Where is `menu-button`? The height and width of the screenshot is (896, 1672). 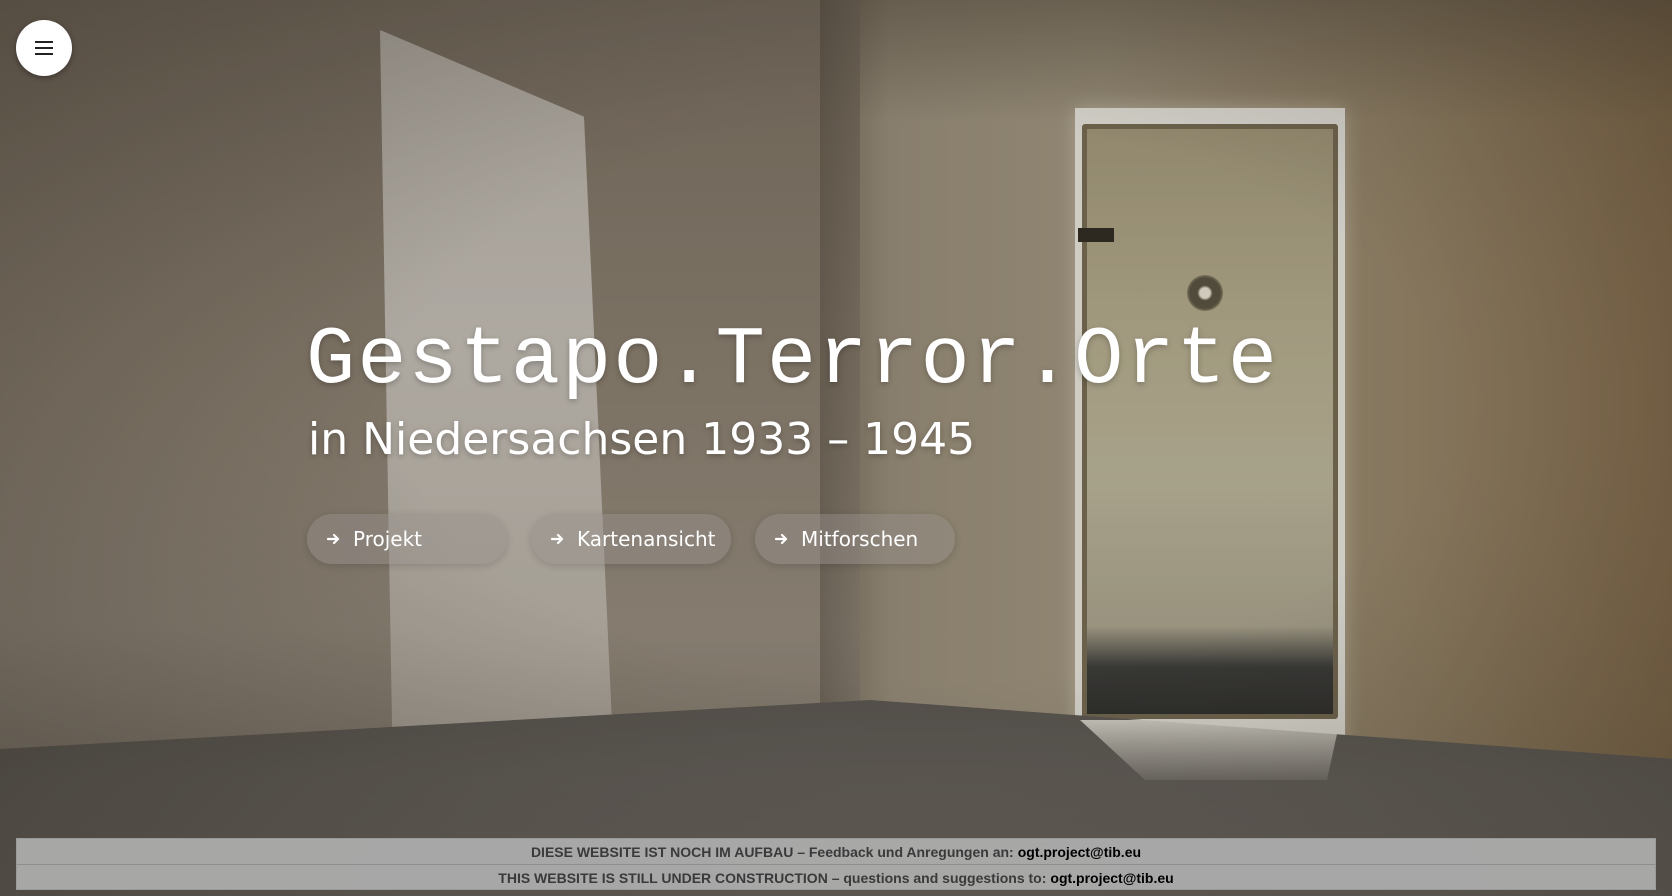
menu-button is located at coordinates (44, 48).